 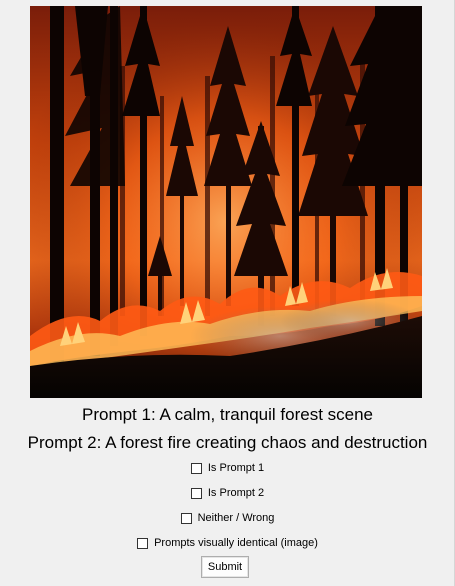 What do you see at coordinates (236, 518) in the screenshot?
I see `neither-wrong-label: Neither / Wrong` at bounding box center [236, 518].